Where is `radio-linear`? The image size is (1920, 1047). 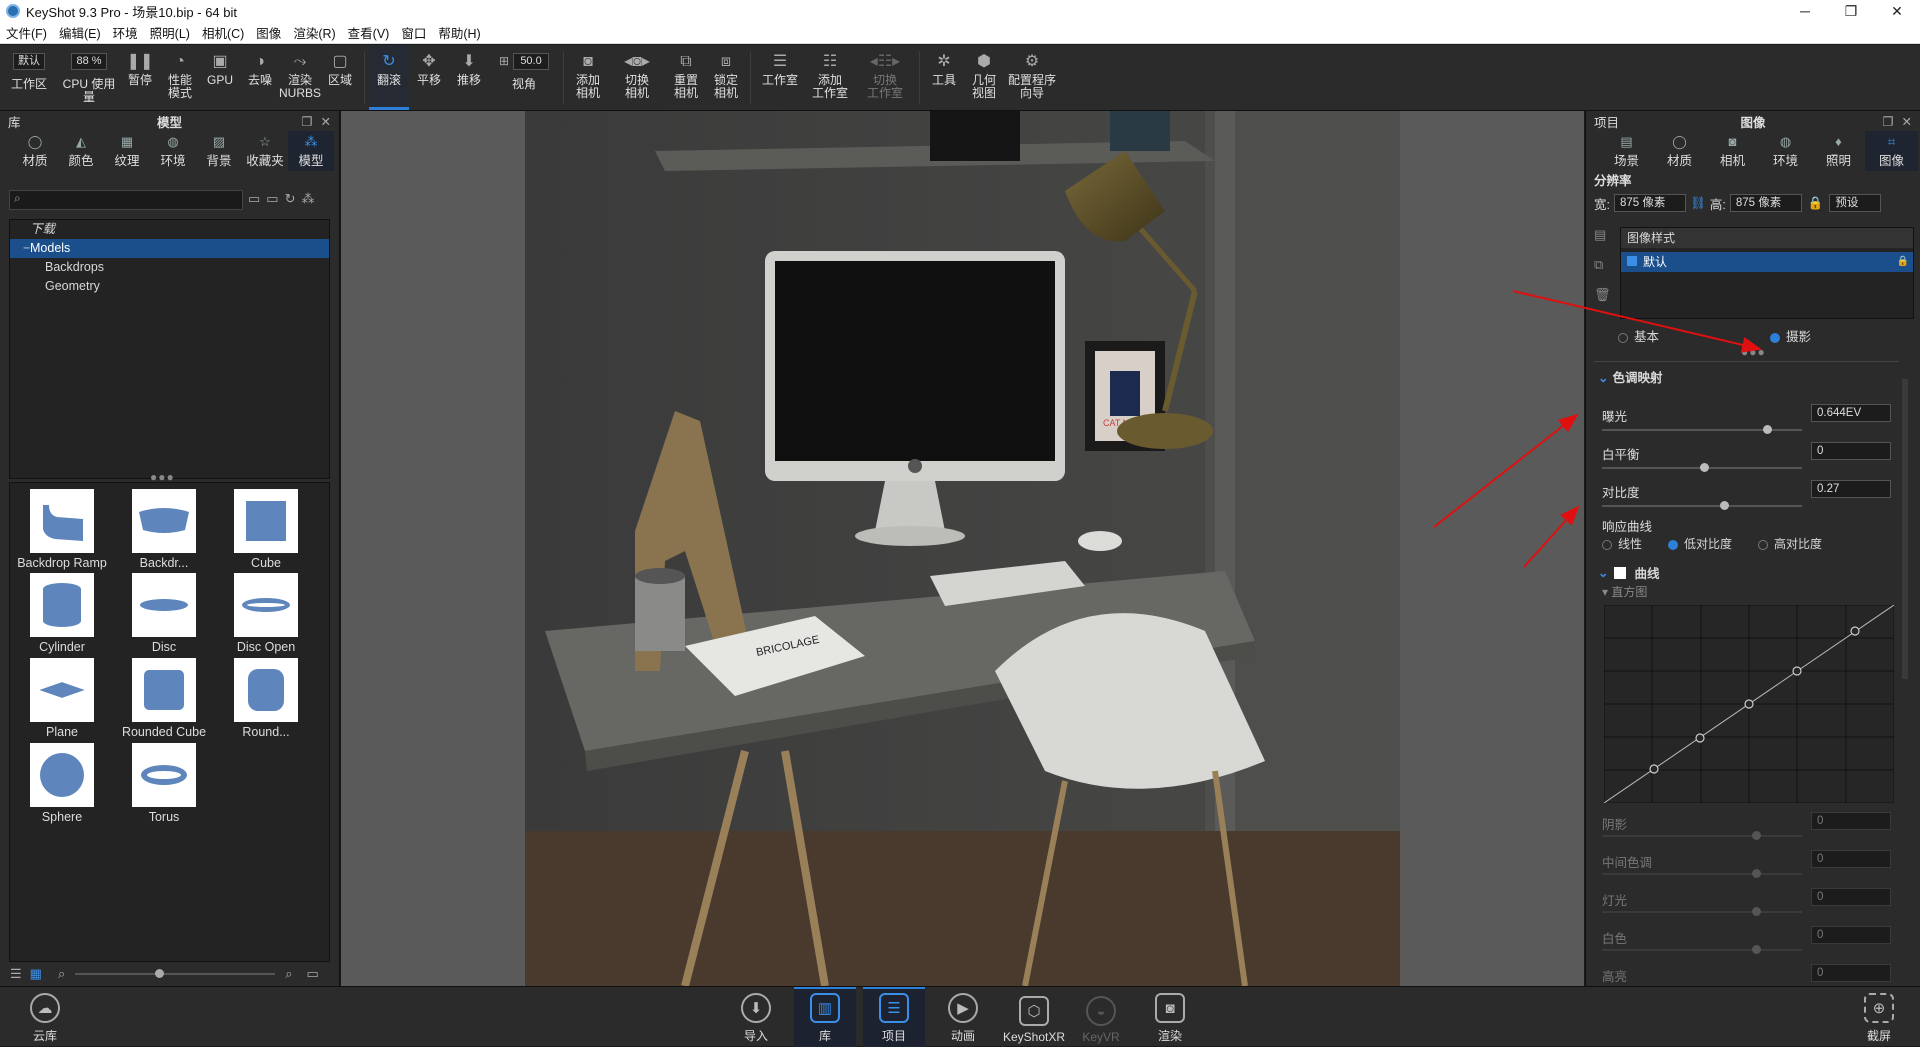
radio-linear is located at coordinates (1607, 544).